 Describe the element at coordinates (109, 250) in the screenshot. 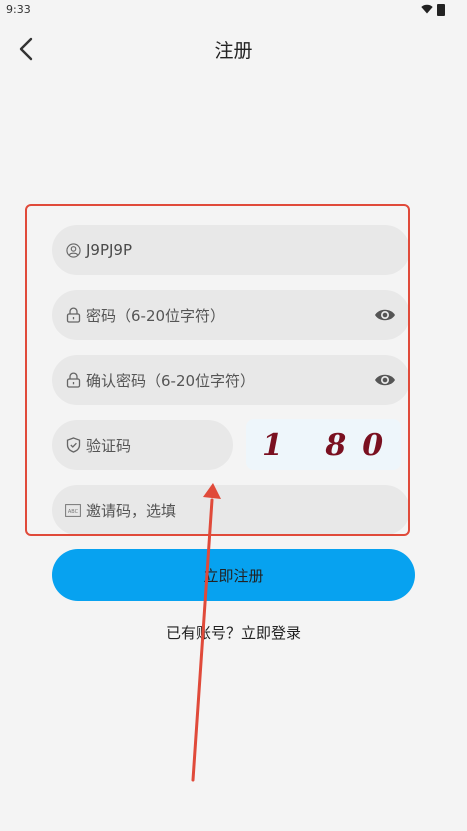

I see `username-value: J9PJ9P` at that location.